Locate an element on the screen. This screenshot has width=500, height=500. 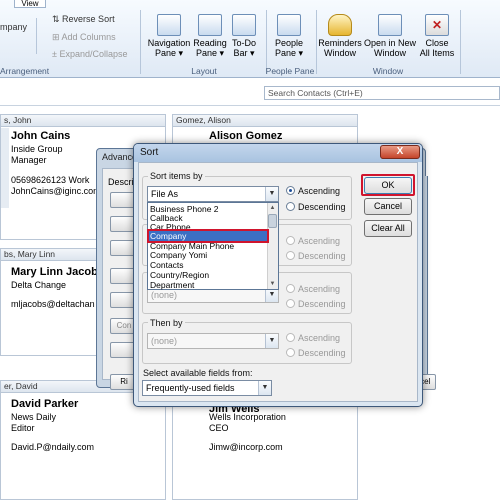
add-columns-icon: ⊞ is located at coordinates (57, 37).